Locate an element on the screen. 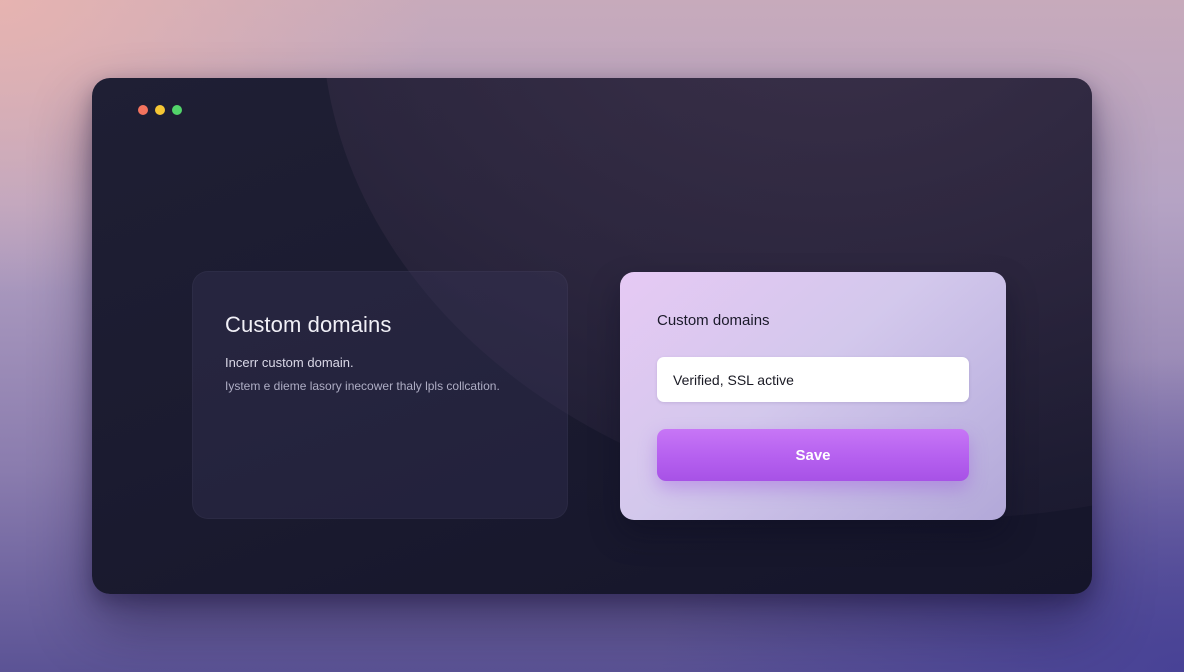 This screenshot has width=1184, height=672. maximize-window-button is located at coordinates (177, 110).